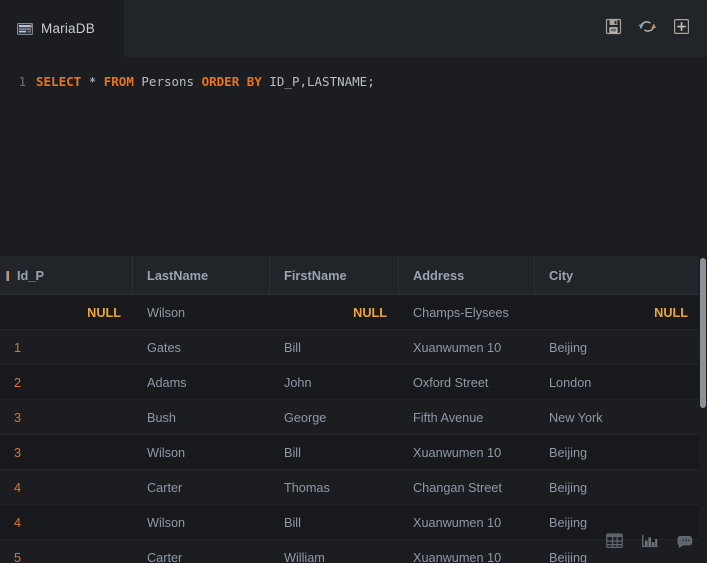  I want to click on cell-lastname: Adams, so click(201, 382).